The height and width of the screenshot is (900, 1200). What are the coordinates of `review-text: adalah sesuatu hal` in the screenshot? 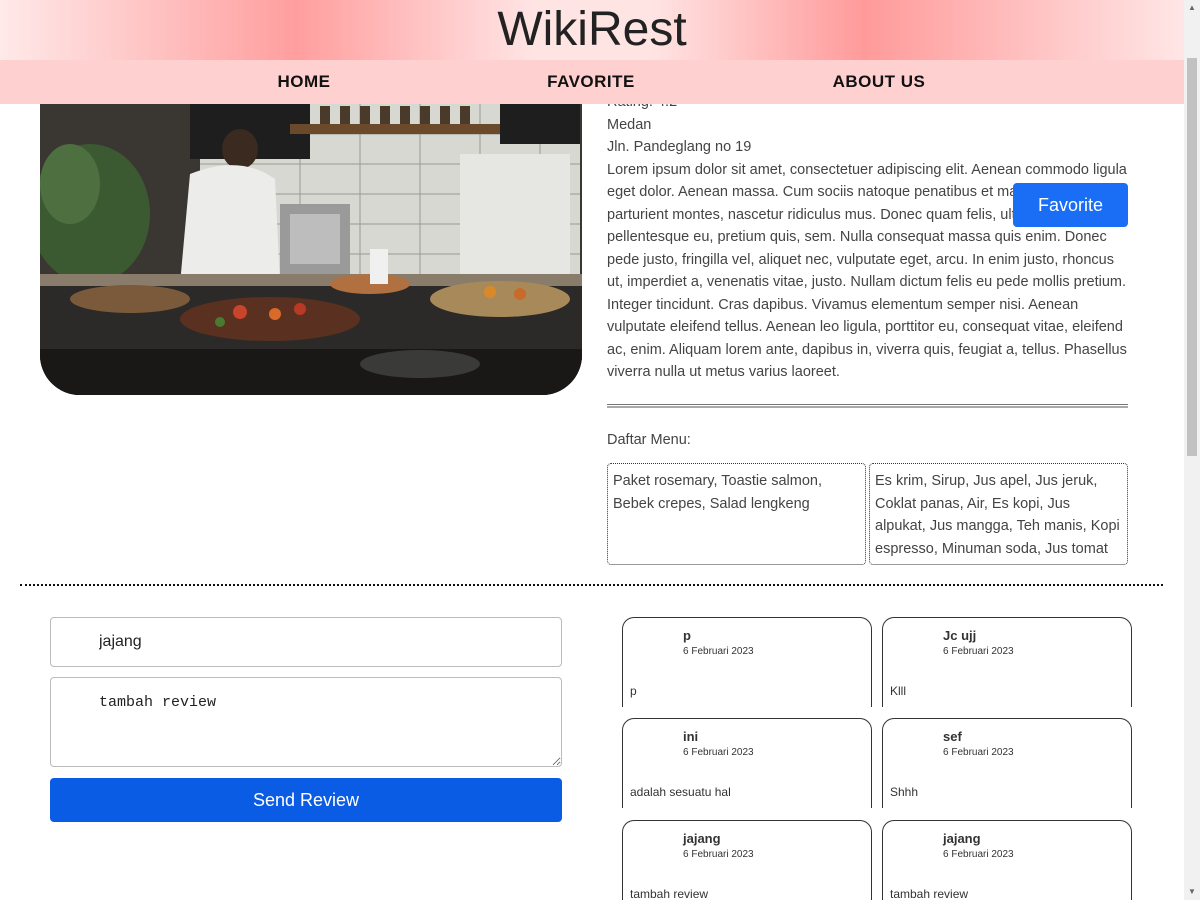 It's located at (680, 792).